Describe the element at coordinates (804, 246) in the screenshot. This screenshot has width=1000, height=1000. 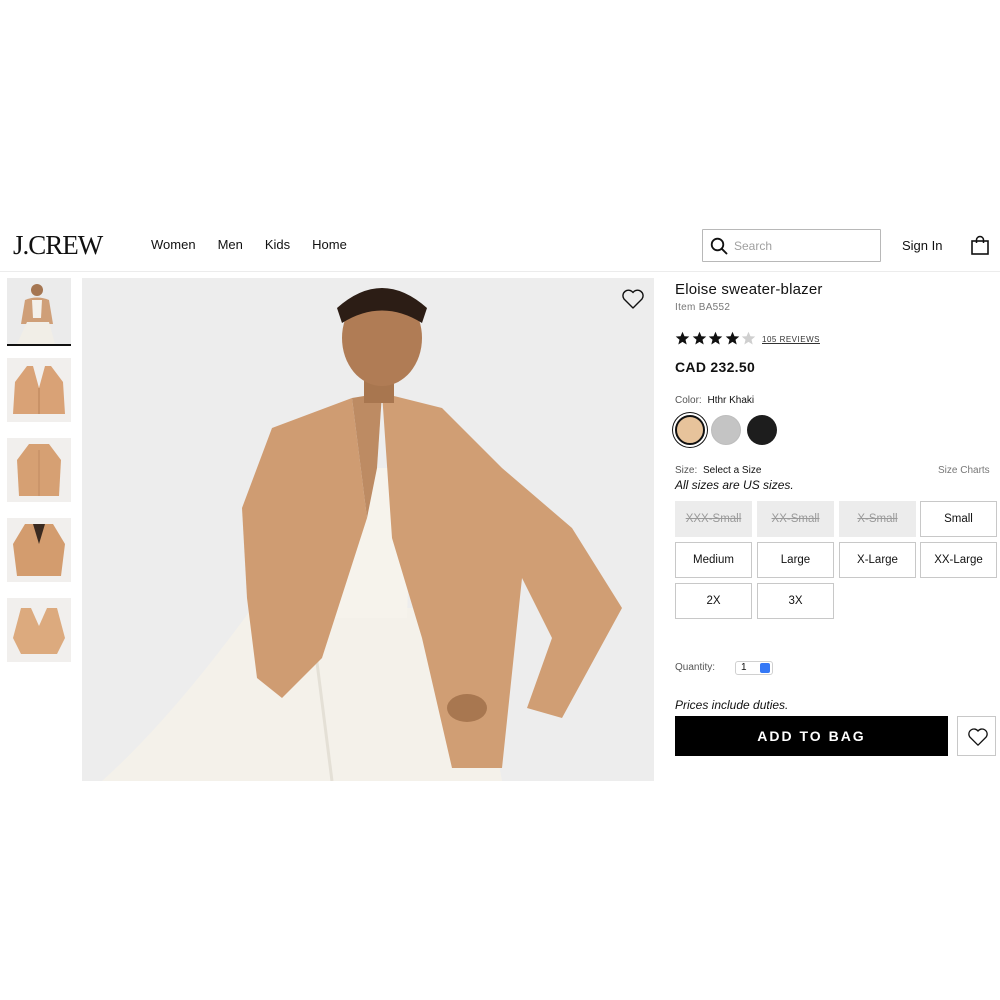
I see `search-input` at that location.